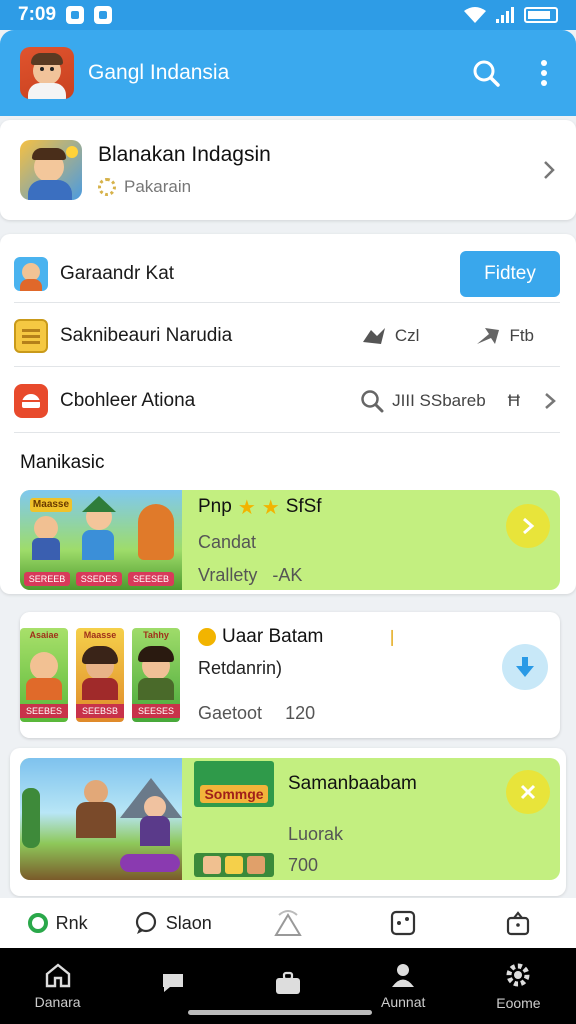 The image size is (576, 1024). What do you see at coordinates (31, 336) in the screenshot?
I see `document-icon` at bounding box center [31, 336].